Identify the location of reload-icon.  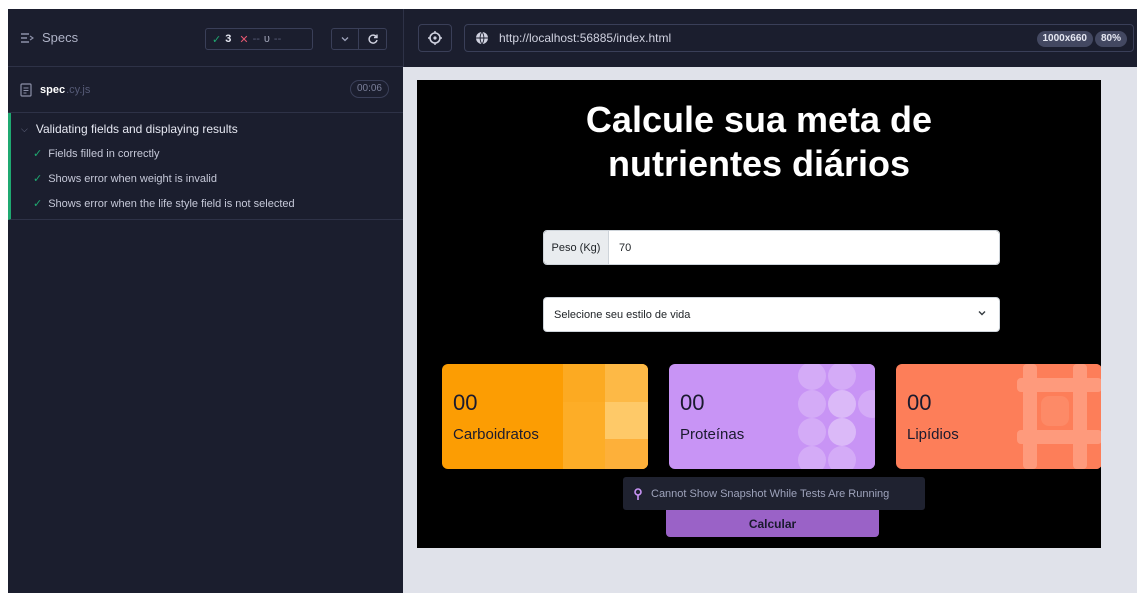
(372, 39).